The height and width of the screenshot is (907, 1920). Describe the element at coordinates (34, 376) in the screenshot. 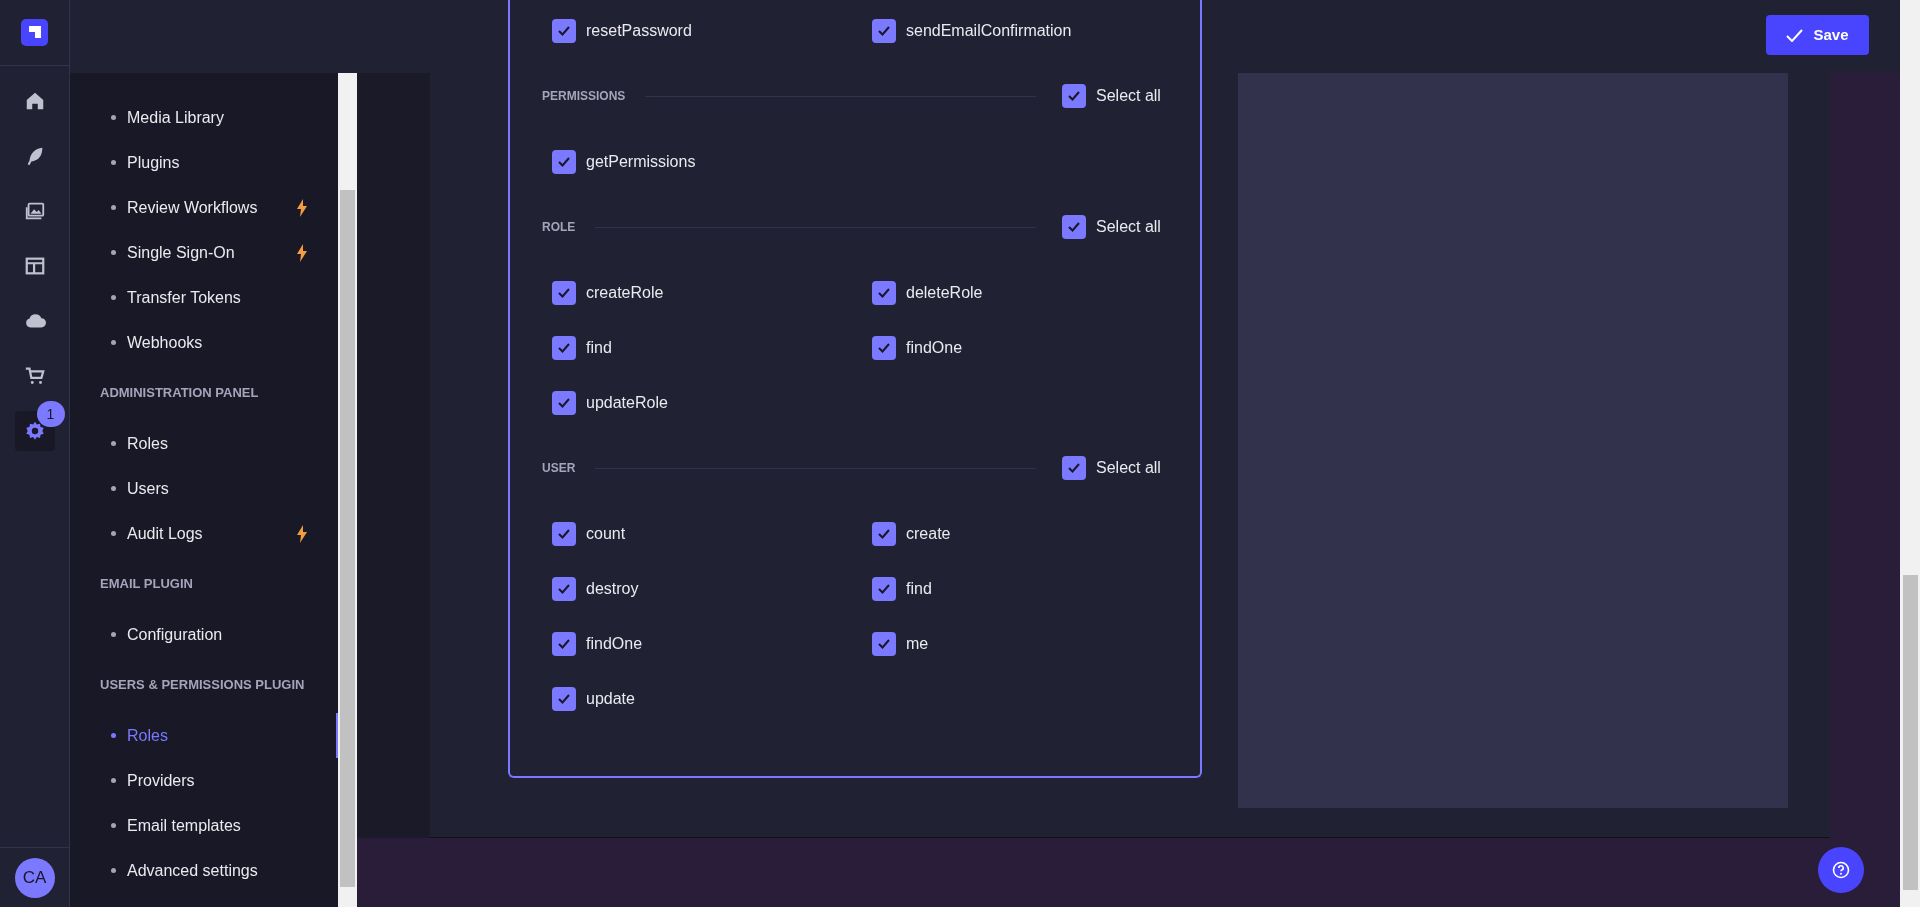

I see `cart-icon` at that location.